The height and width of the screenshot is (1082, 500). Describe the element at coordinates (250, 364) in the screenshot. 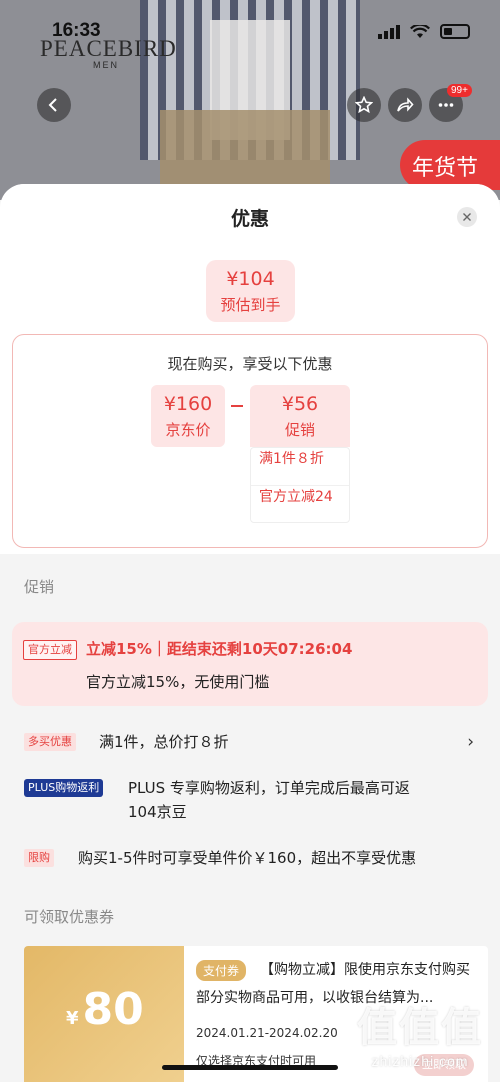

I see `calc-header: 现在购买，享受以下优惠` at that location.